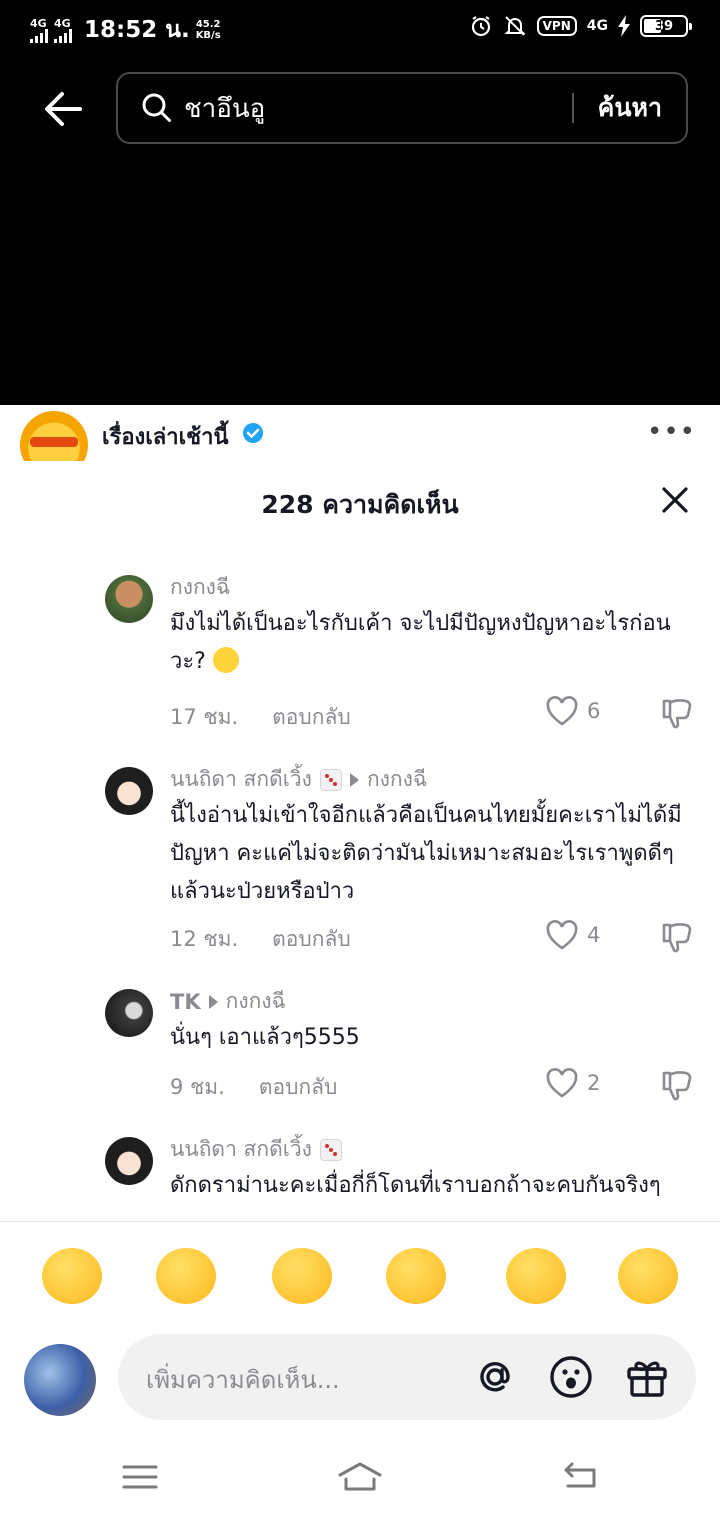 The width and height of the screenshot is (720, 1520). I want to click on tears-of-joy-emoji-icon, so click(72, 1276).